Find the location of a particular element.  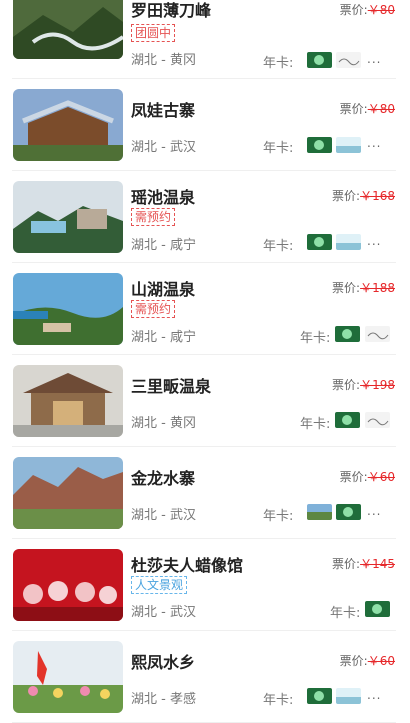

scenic-name: 杜莎夫人蜡像馆 is located at coordinates (187, 565).